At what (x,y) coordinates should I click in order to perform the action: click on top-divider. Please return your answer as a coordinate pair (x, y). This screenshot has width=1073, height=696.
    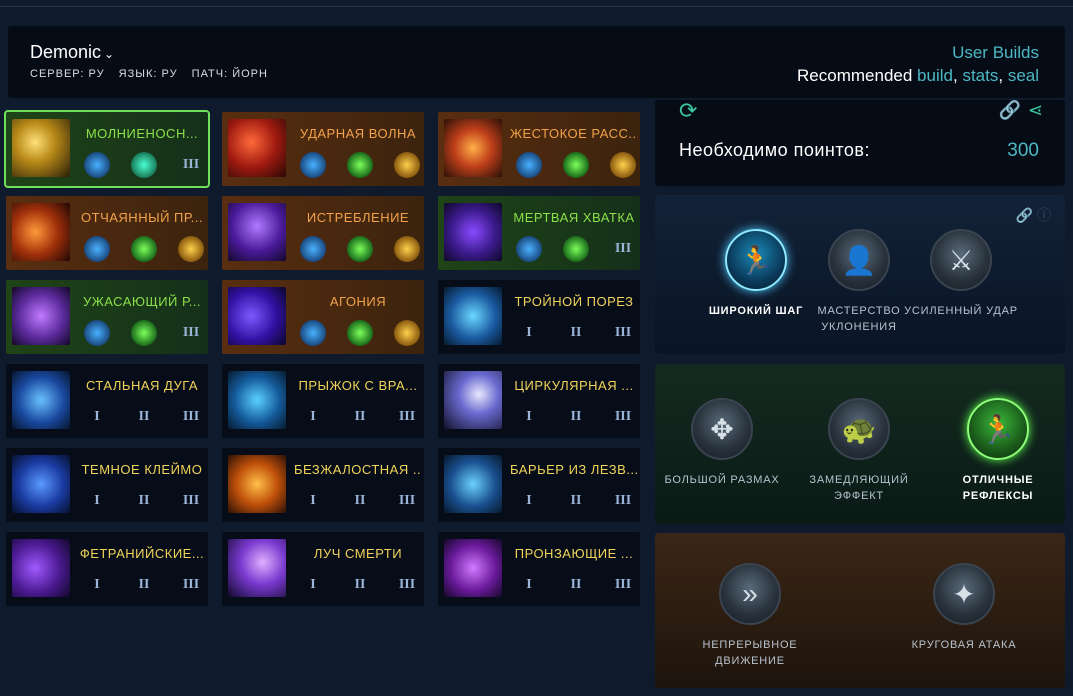
    Looking at the image, I should click on (536, 6).